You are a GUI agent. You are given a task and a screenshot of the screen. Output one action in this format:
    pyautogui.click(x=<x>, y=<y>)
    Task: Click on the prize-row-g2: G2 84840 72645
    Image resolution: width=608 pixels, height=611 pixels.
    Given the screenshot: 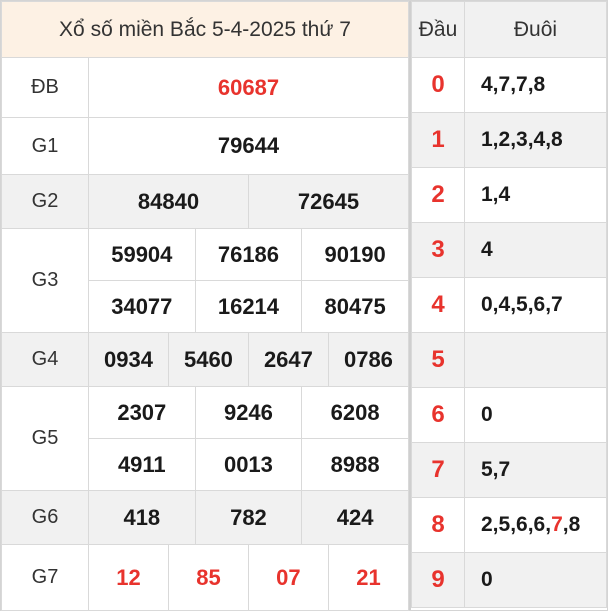 What is the action you would take?
    pyautogui.click(x=205, y=201)
    